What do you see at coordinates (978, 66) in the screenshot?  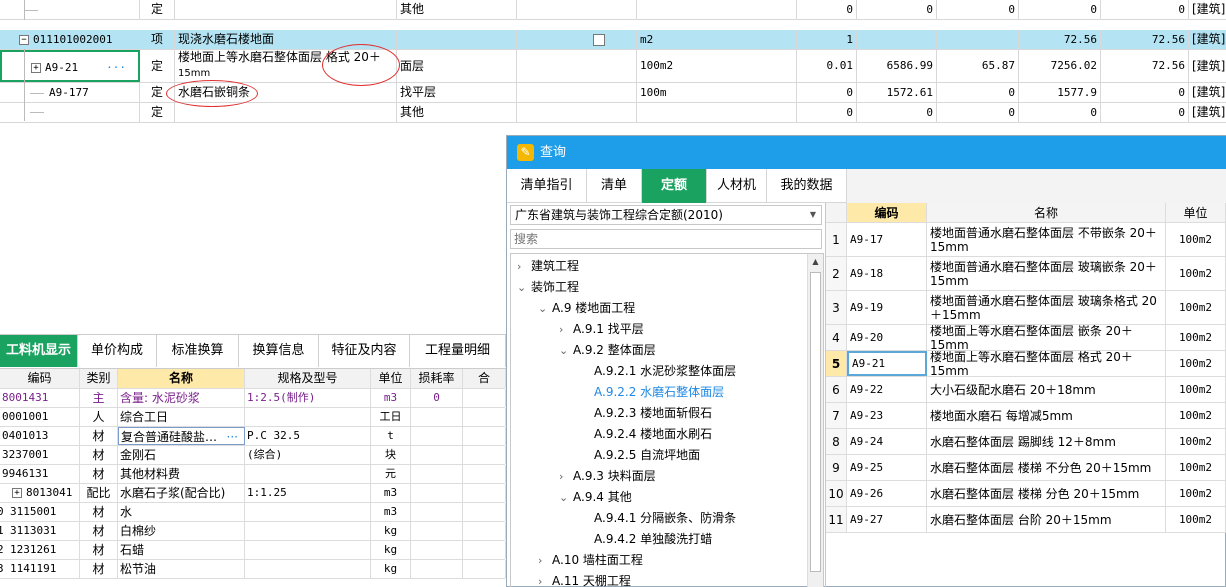 I see `p2-cell: 65.87` at bounding box center [978, 66].